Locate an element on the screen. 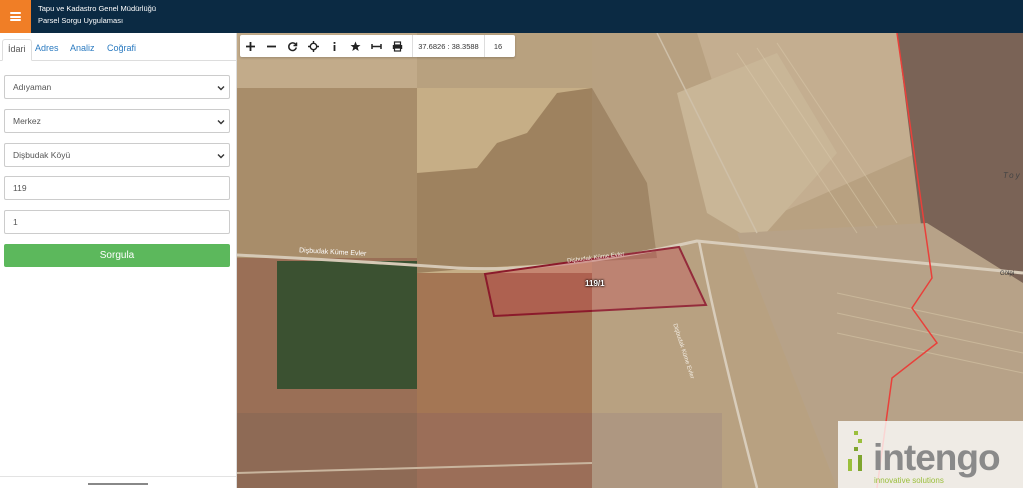 This screenshot has height=488, width=1023. zoom-level: 16 is located at coordinates (498, 46).